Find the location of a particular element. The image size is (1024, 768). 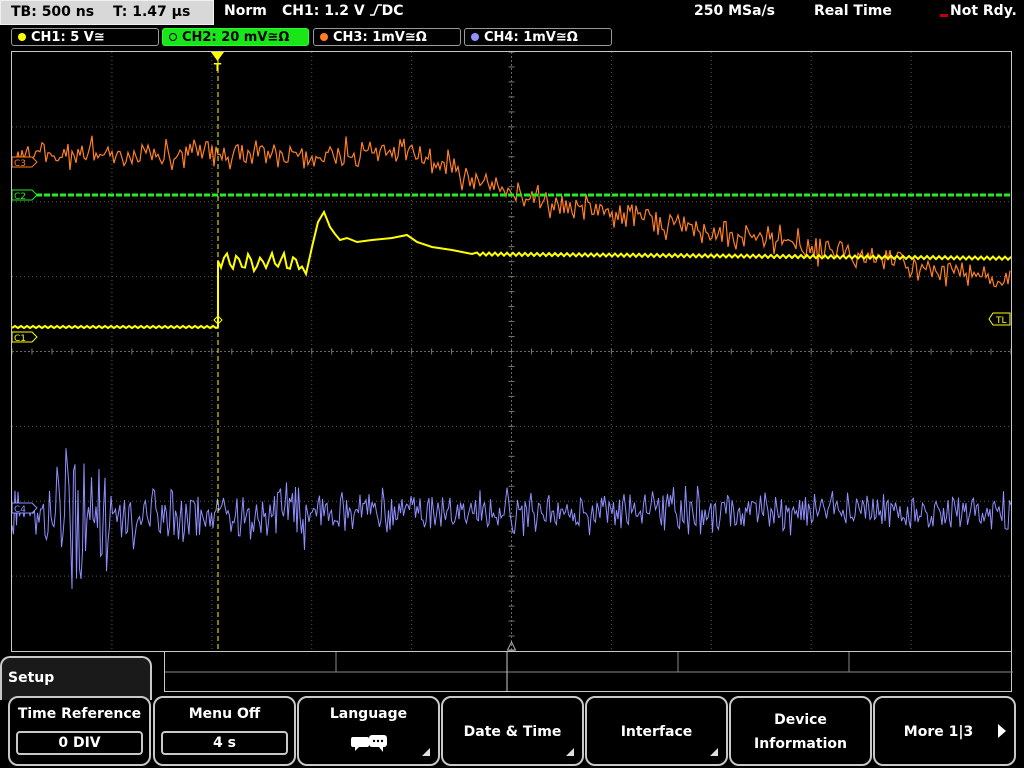

channel-3-marker: C3 is located at coordinates (25, 162).